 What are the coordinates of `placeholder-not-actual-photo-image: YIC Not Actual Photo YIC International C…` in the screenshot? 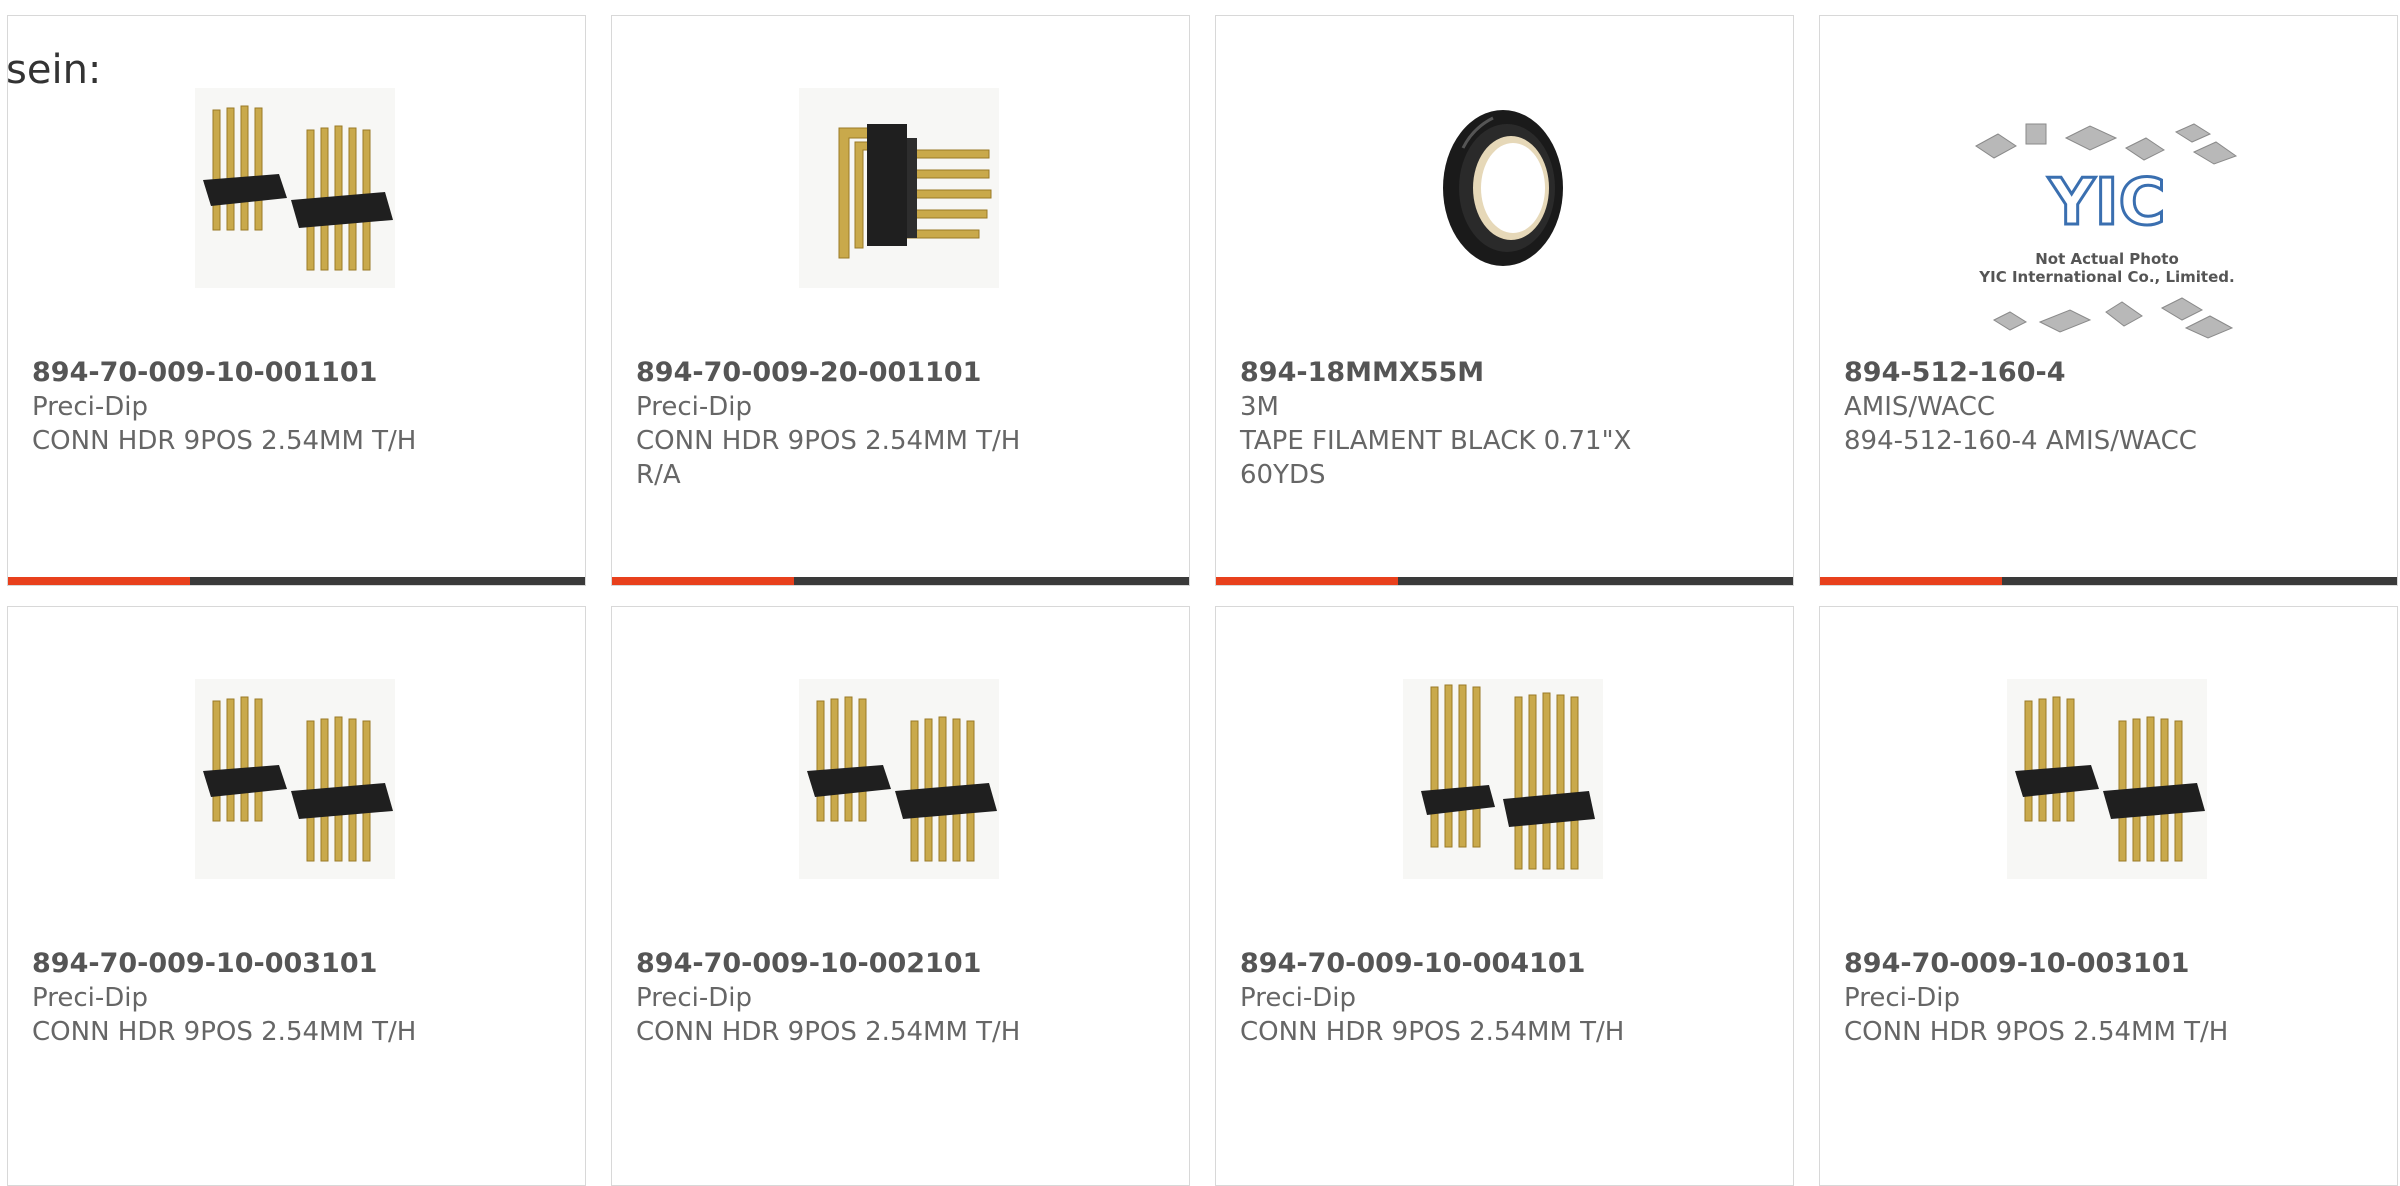 It's located at (2107, 233).